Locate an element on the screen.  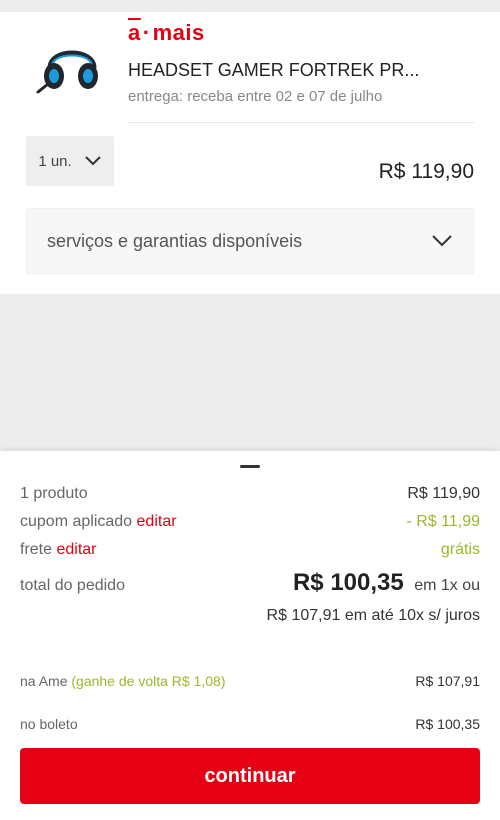
ame-label: na Ame is located at coordinates (44, 681).